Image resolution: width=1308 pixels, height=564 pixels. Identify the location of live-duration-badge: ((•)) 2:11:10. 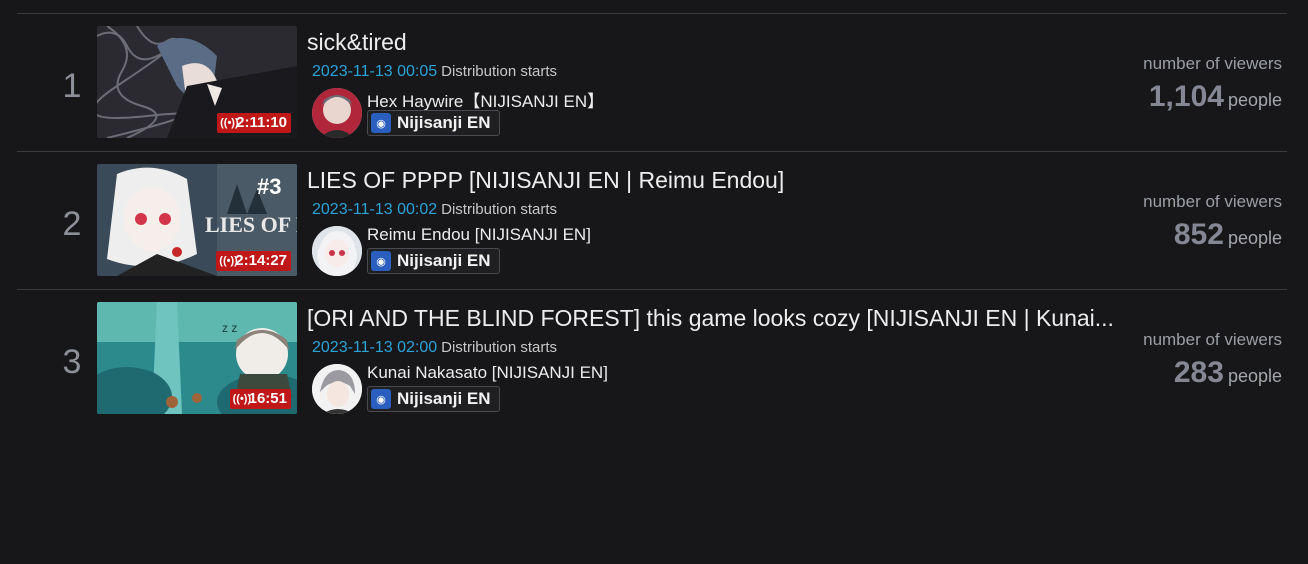
(254, 123).